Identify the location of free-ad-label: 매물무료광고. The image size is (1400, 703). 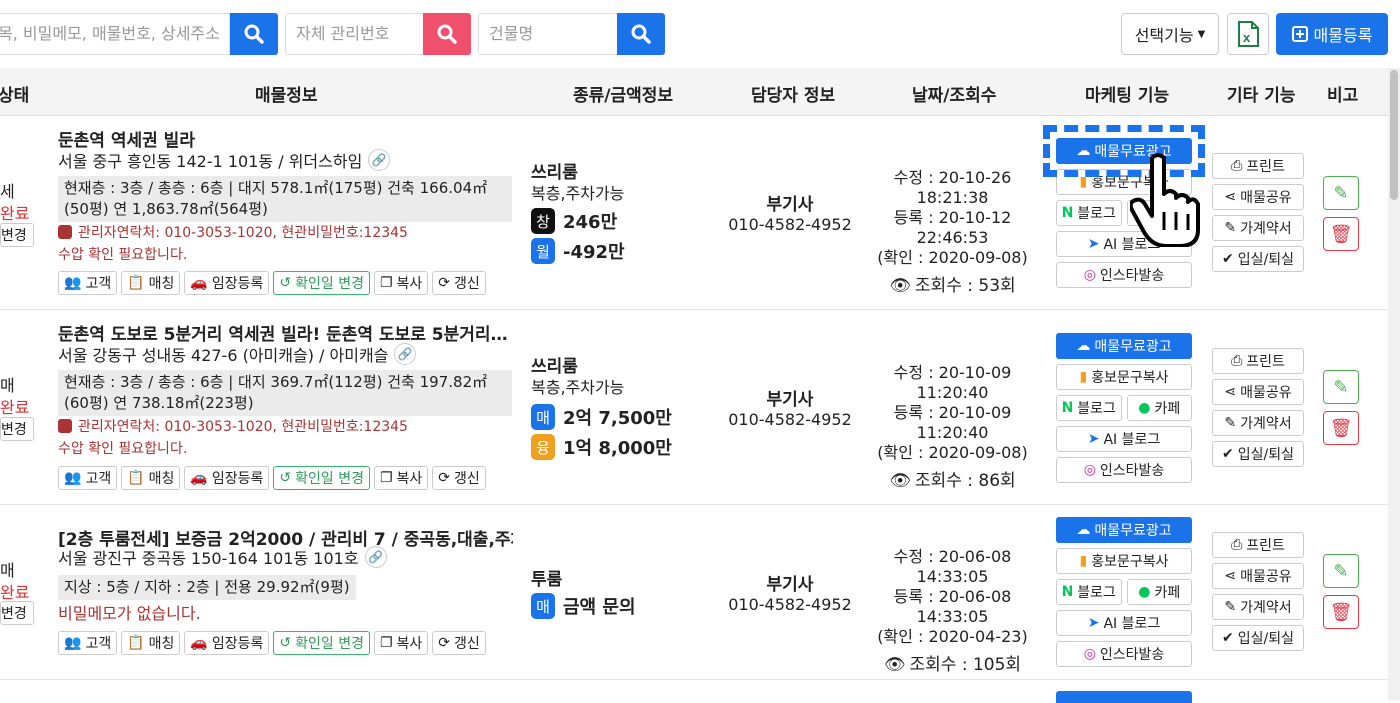
(1133, 531).